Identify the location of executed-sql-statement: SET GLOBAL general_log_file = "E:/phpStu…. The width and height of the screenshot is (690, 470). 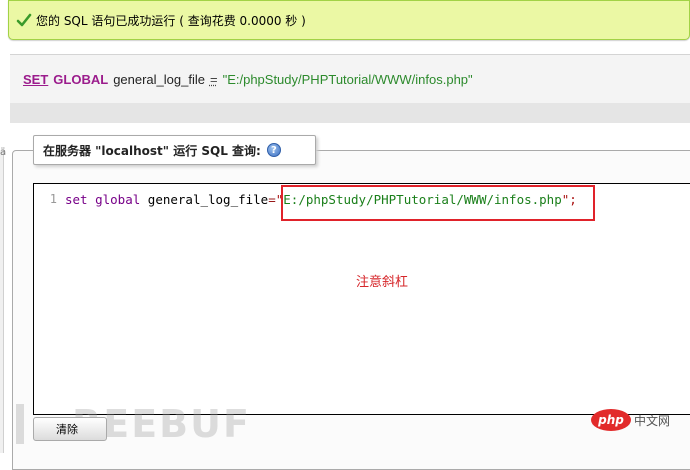
(350, 79).